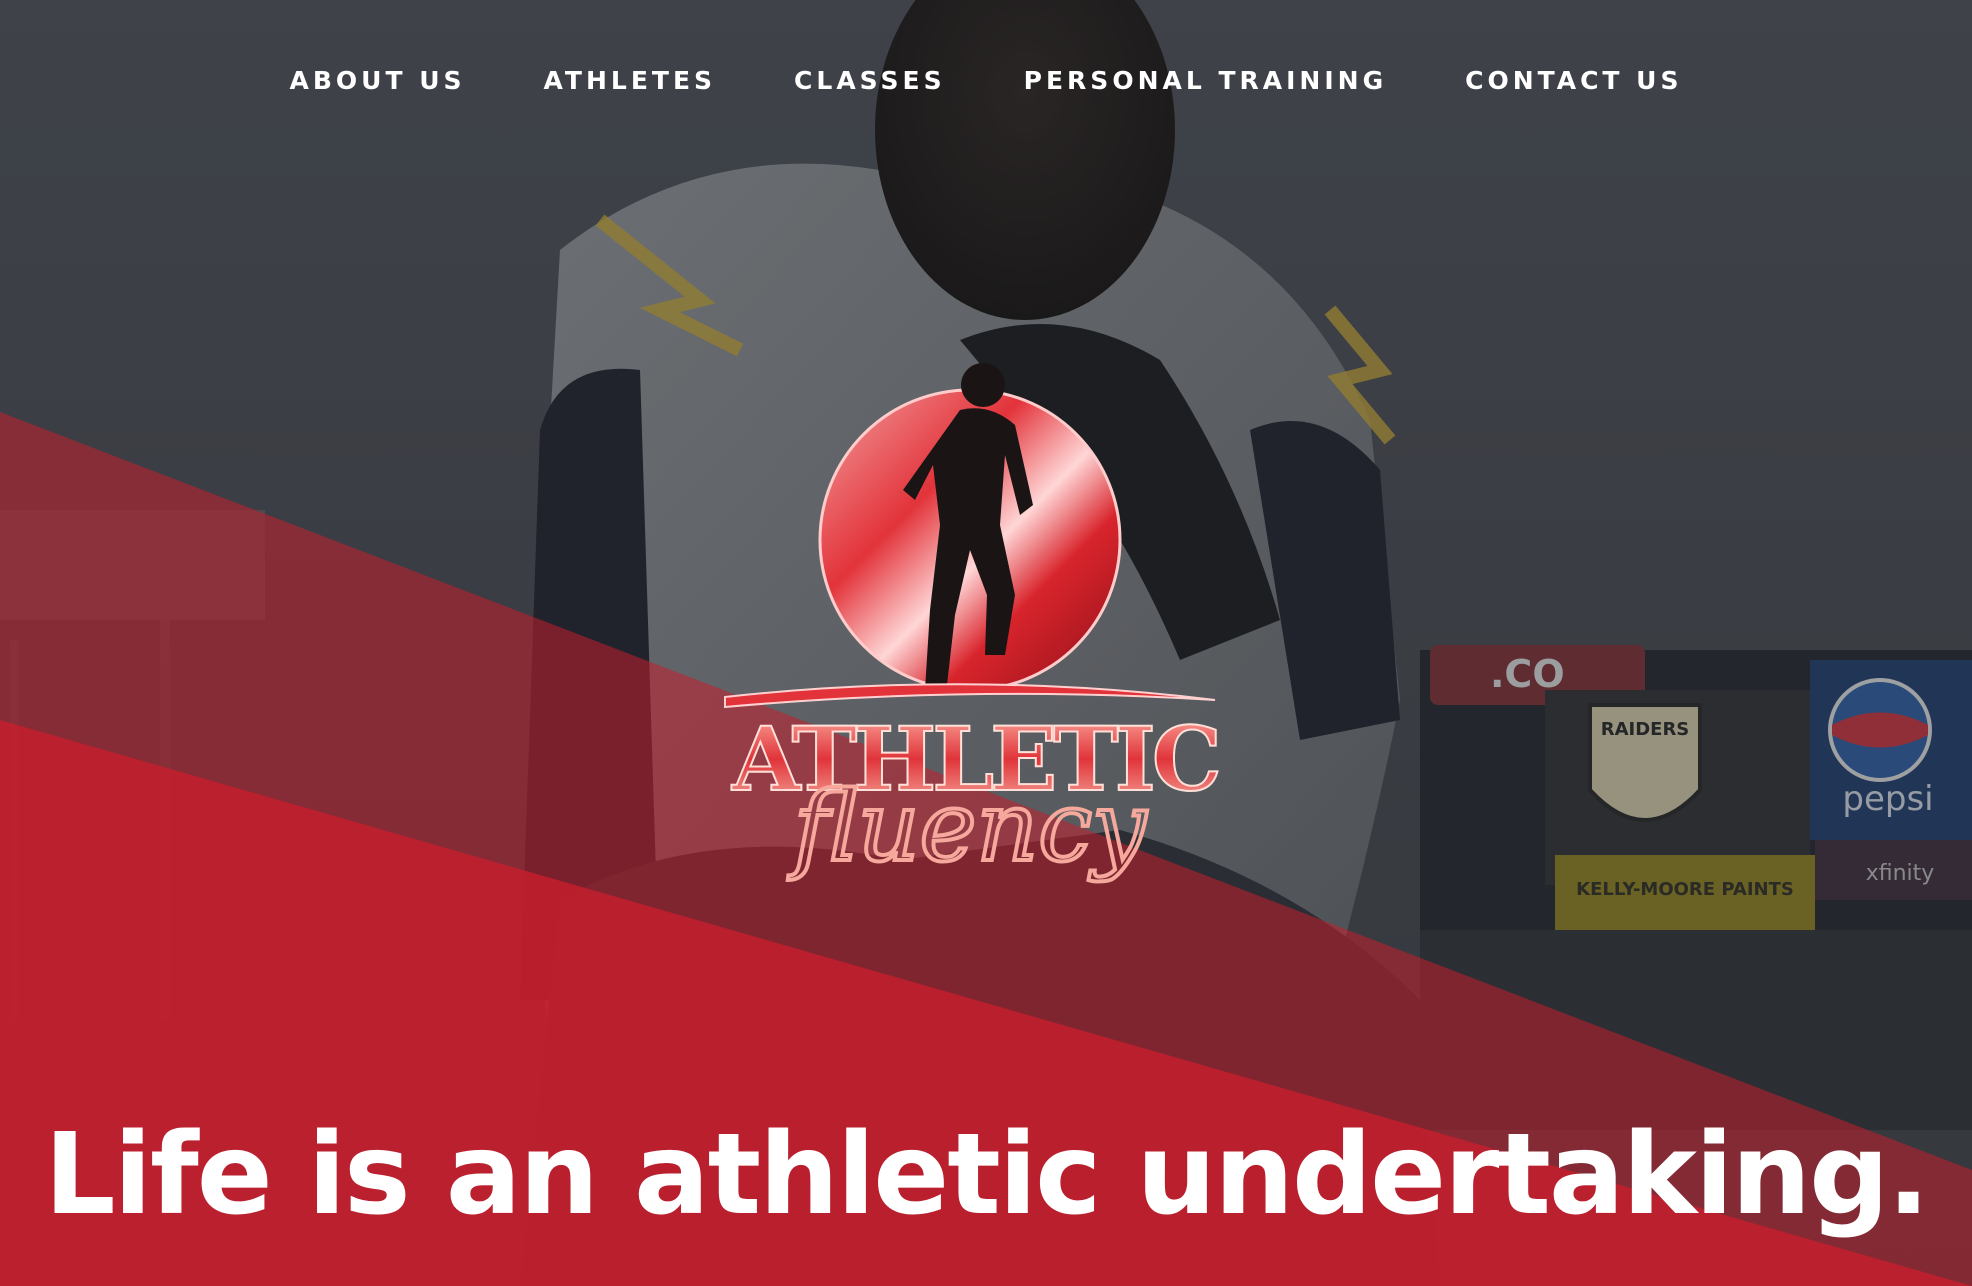 The image size is (1972, 1286). What do you see at coordinates (870, 80) in the screenshot?
I see `nav-classes: CLASSES` at bounding box center [870, 80].